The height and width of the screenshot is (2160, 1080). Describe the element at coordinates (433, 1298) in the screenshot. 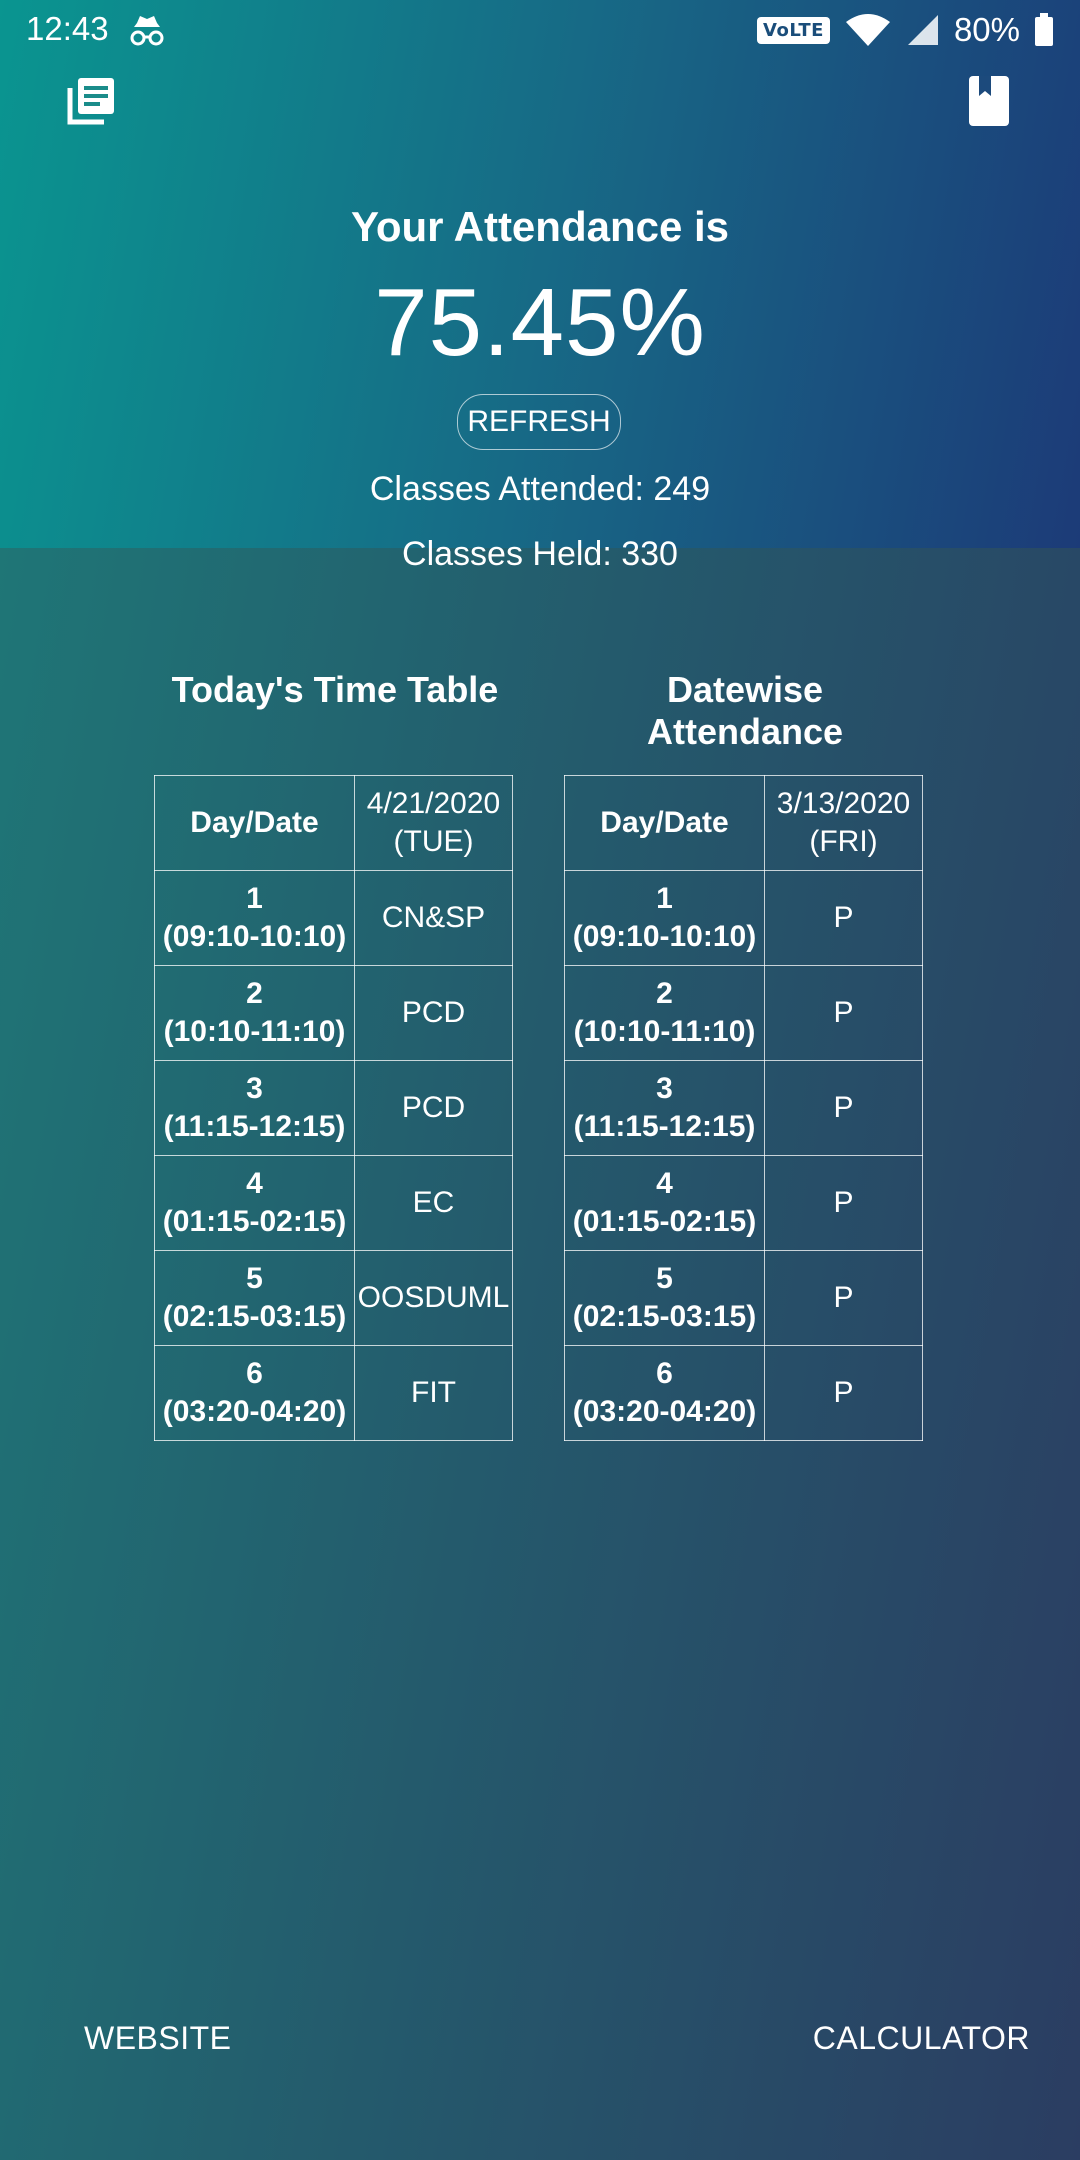

I see `subject-cell: OOSDUML` at that location.